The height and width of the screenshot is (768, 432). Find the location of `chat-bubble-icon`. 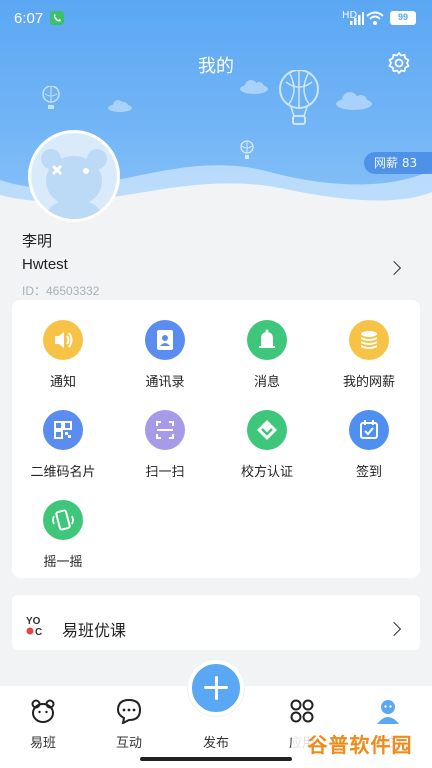

chat-bubble-icon is located at coordinates (129, 711).